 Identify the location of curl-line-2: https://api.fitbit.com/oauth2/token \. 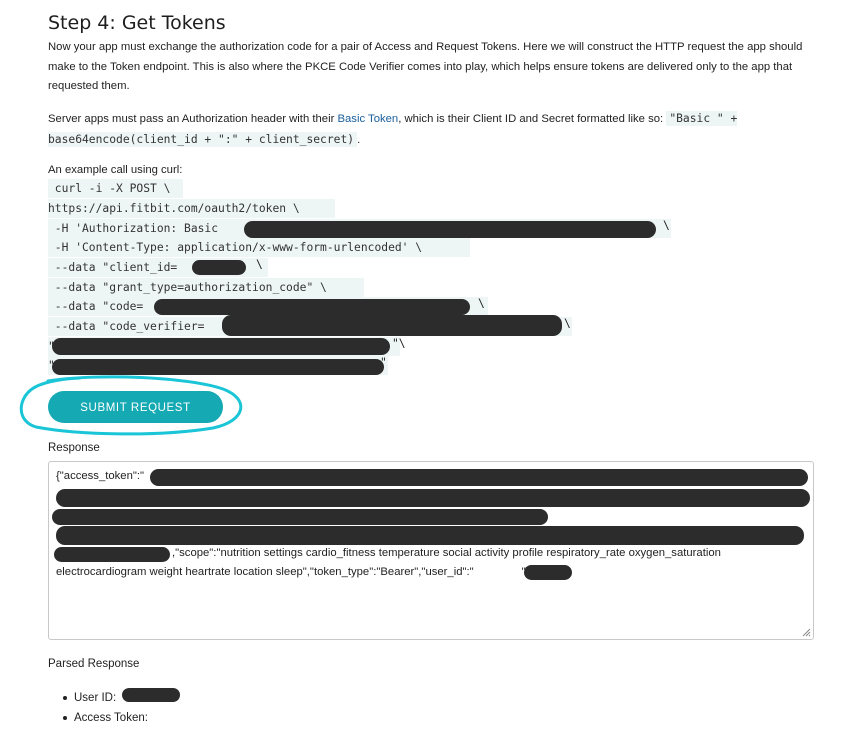
(191, 208).